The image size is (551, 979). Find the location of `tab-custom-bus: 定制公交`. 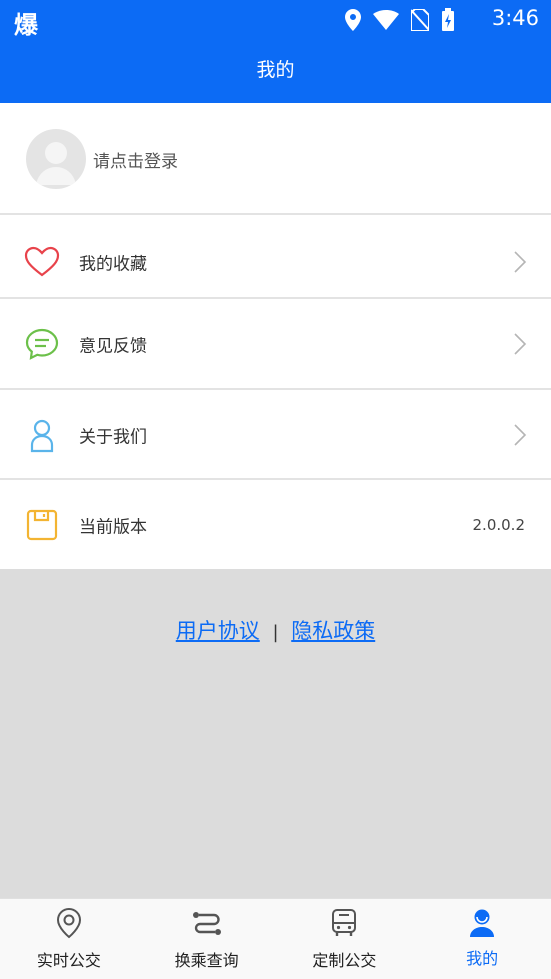

tab-custom-bus: 定制公交 is located at coordinates (345, 939).